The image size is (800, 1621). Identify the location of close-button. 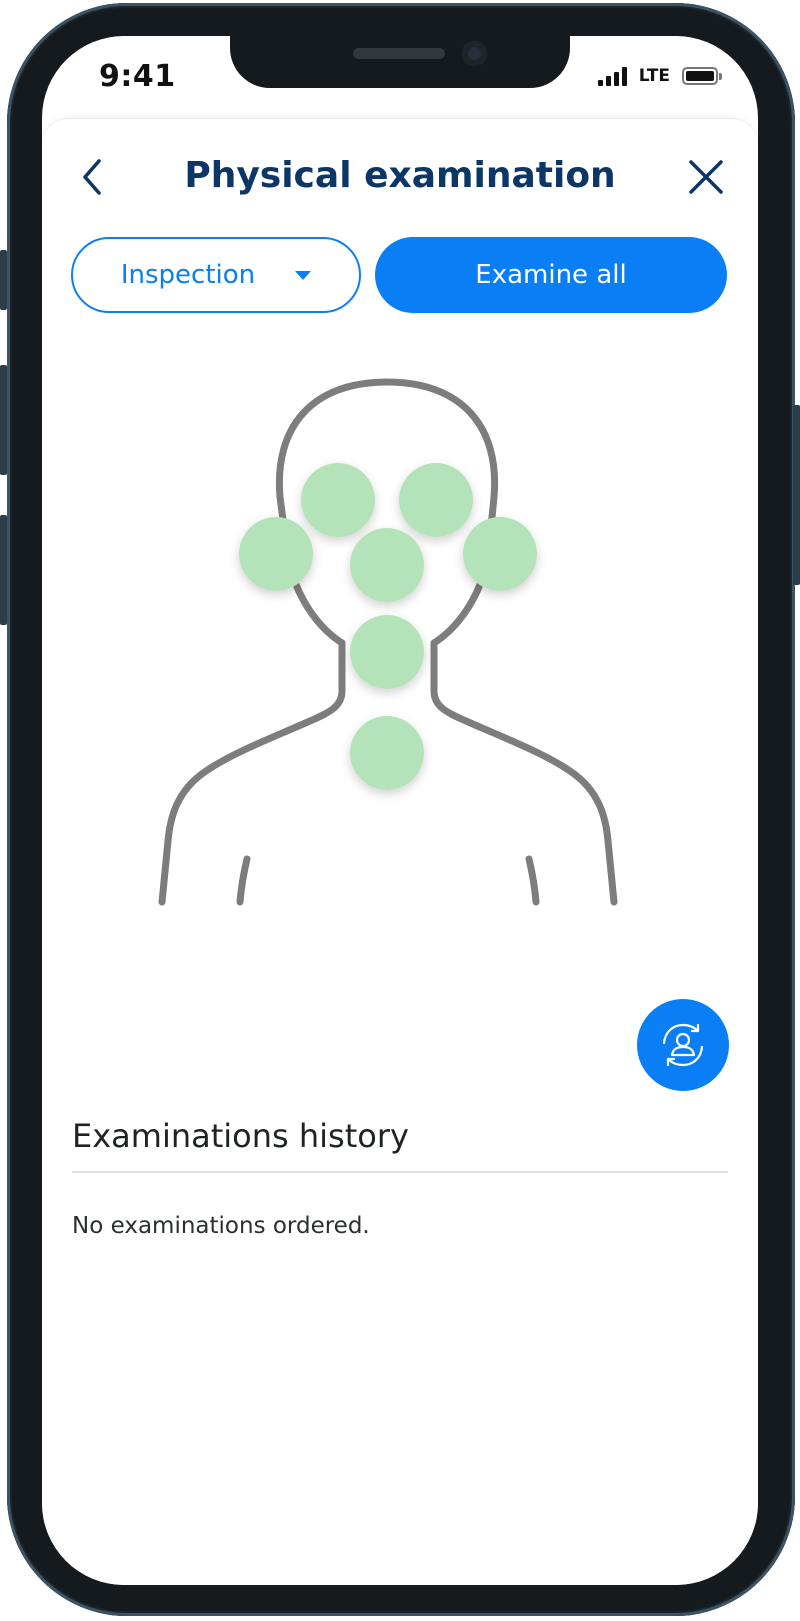
(706, 177).